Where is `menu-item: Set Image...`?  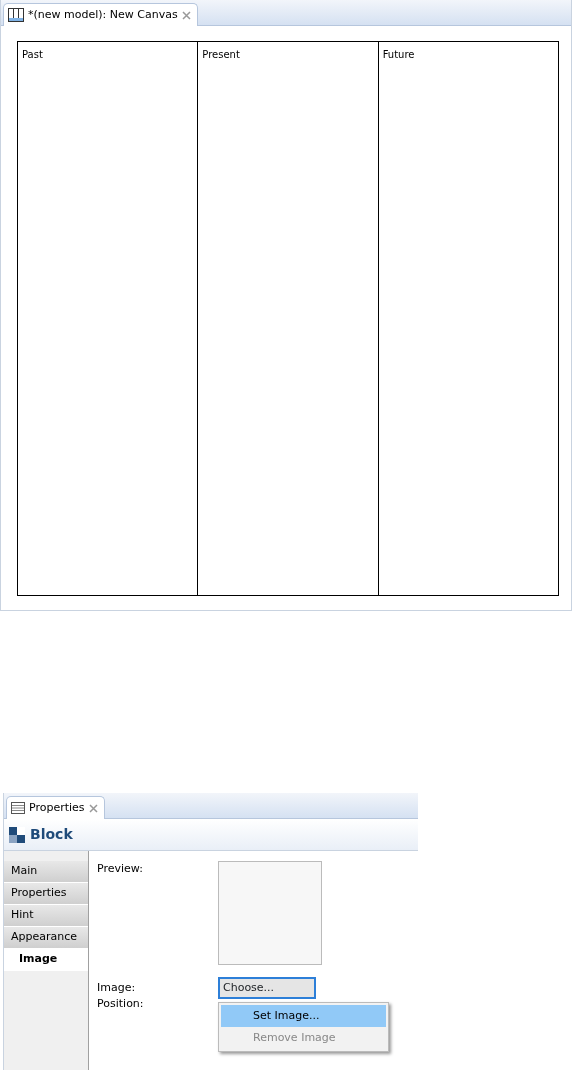
menu-item: Set Image... is located at coordinates (303, 1016).